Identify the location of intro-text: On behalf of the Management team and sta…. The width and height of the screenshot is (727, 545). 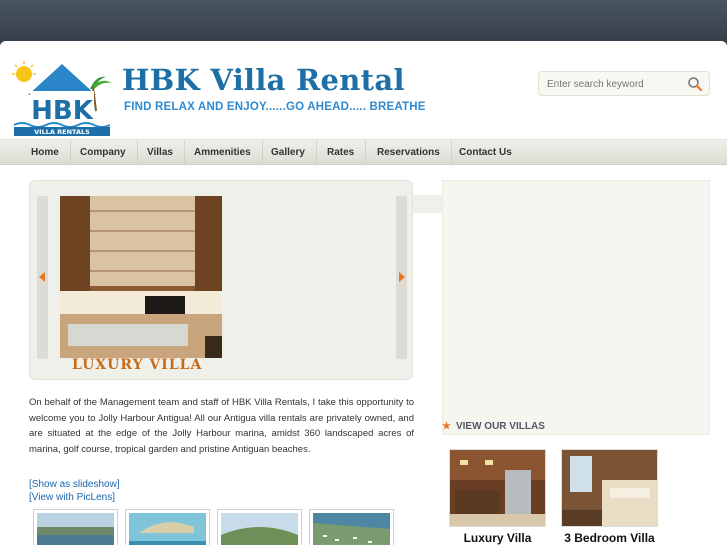
(221, 426).